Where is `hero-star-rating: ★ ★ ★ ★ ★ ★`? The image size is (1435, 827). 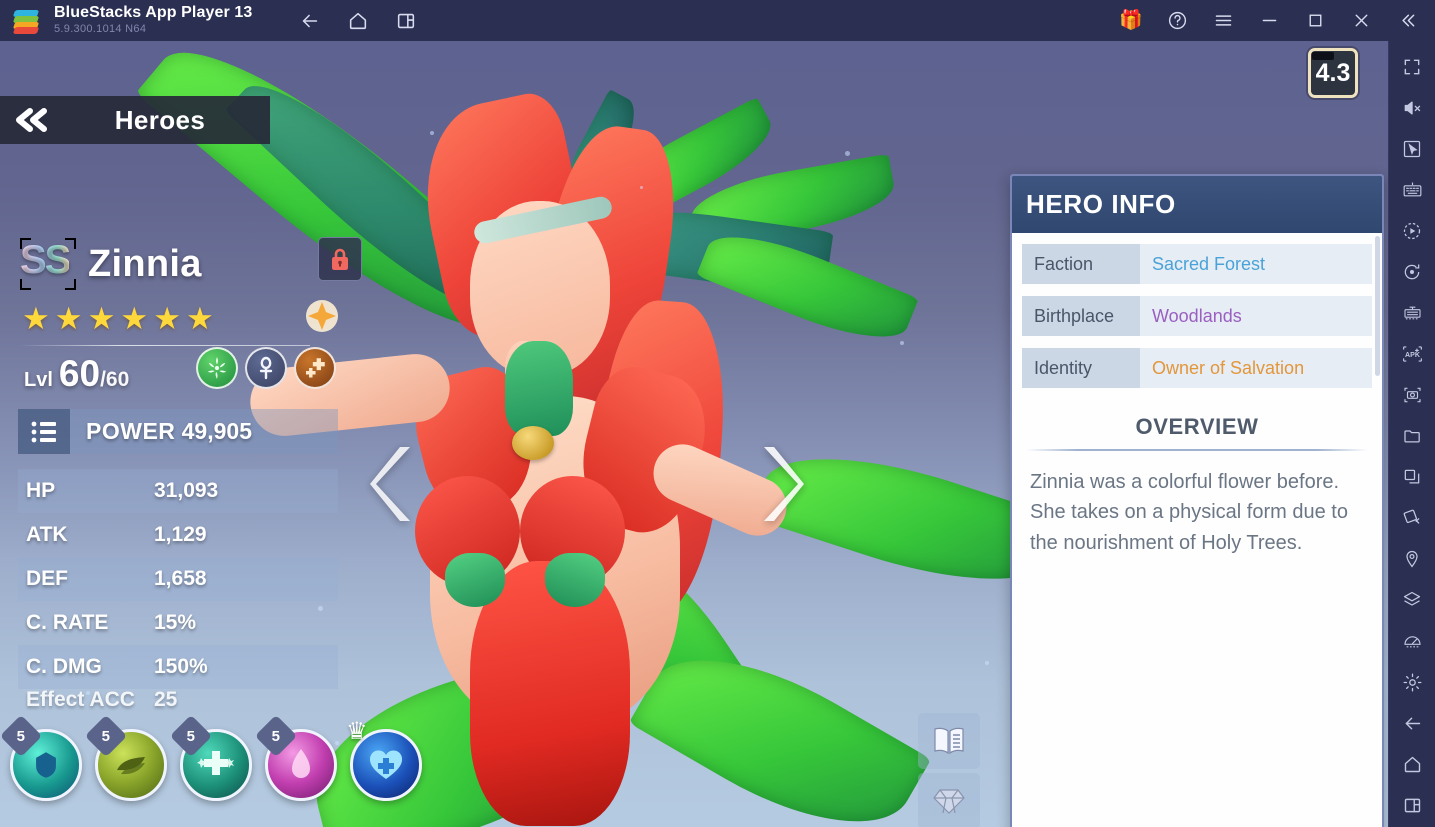
hero-star-rating: ★ ★ ★ ★ ★ ★ is located at coordinates (118, 318).